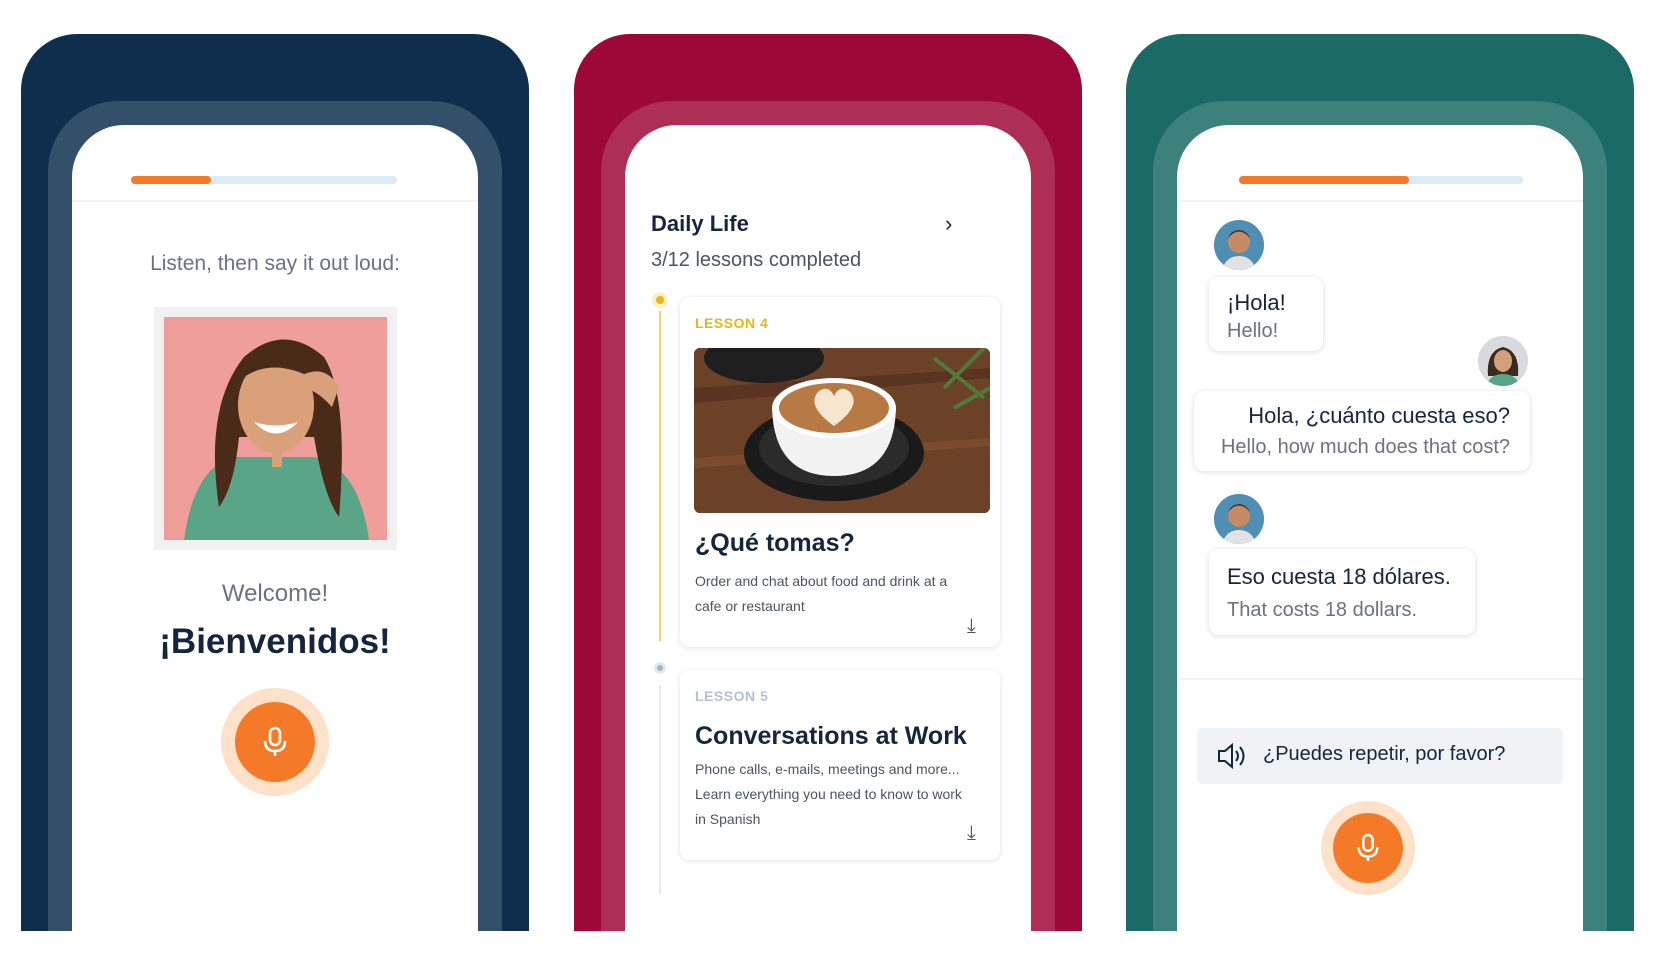 The width and height of the screenshot is (1655, 960). What do you see at coordinates (831, 736) in the screenshot?
I see `lesson-title: Conversations at Work` at bounding box center [831, 736].